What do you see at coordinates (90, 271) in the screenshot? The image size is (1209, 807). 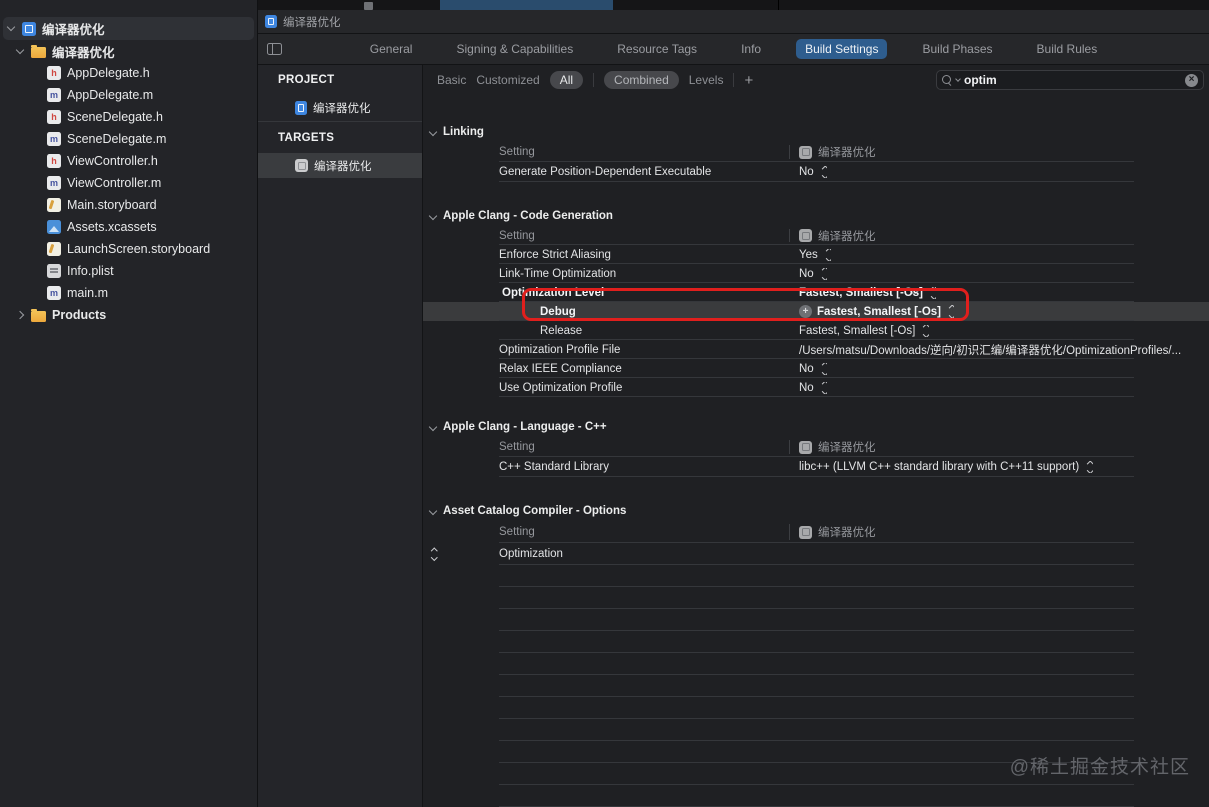 I see `file-row-label: Info.plist` at bounding box center [90, 271].